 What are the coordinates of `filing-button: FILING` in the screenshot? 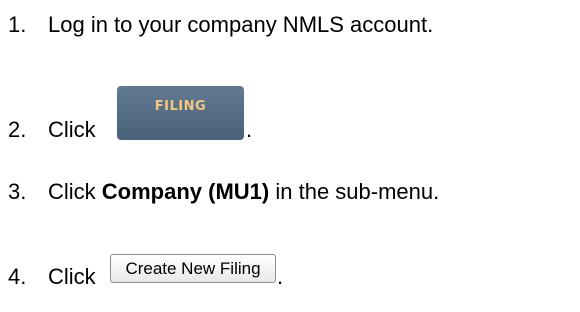 It's located at (180, 113).